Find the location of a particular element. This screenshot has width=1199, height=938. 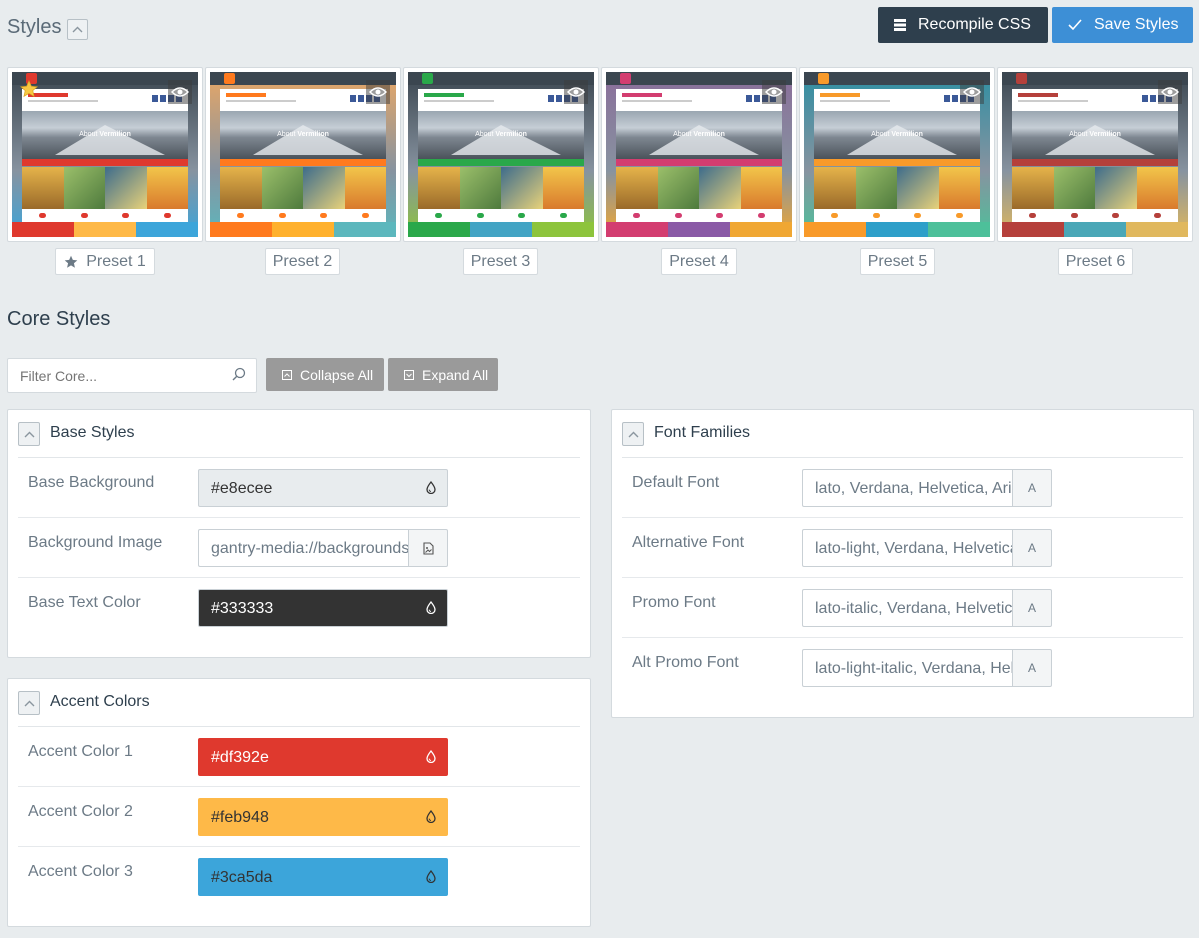

preset-thumbnail-3: About Vermilion is located at coordinates (501, 154).